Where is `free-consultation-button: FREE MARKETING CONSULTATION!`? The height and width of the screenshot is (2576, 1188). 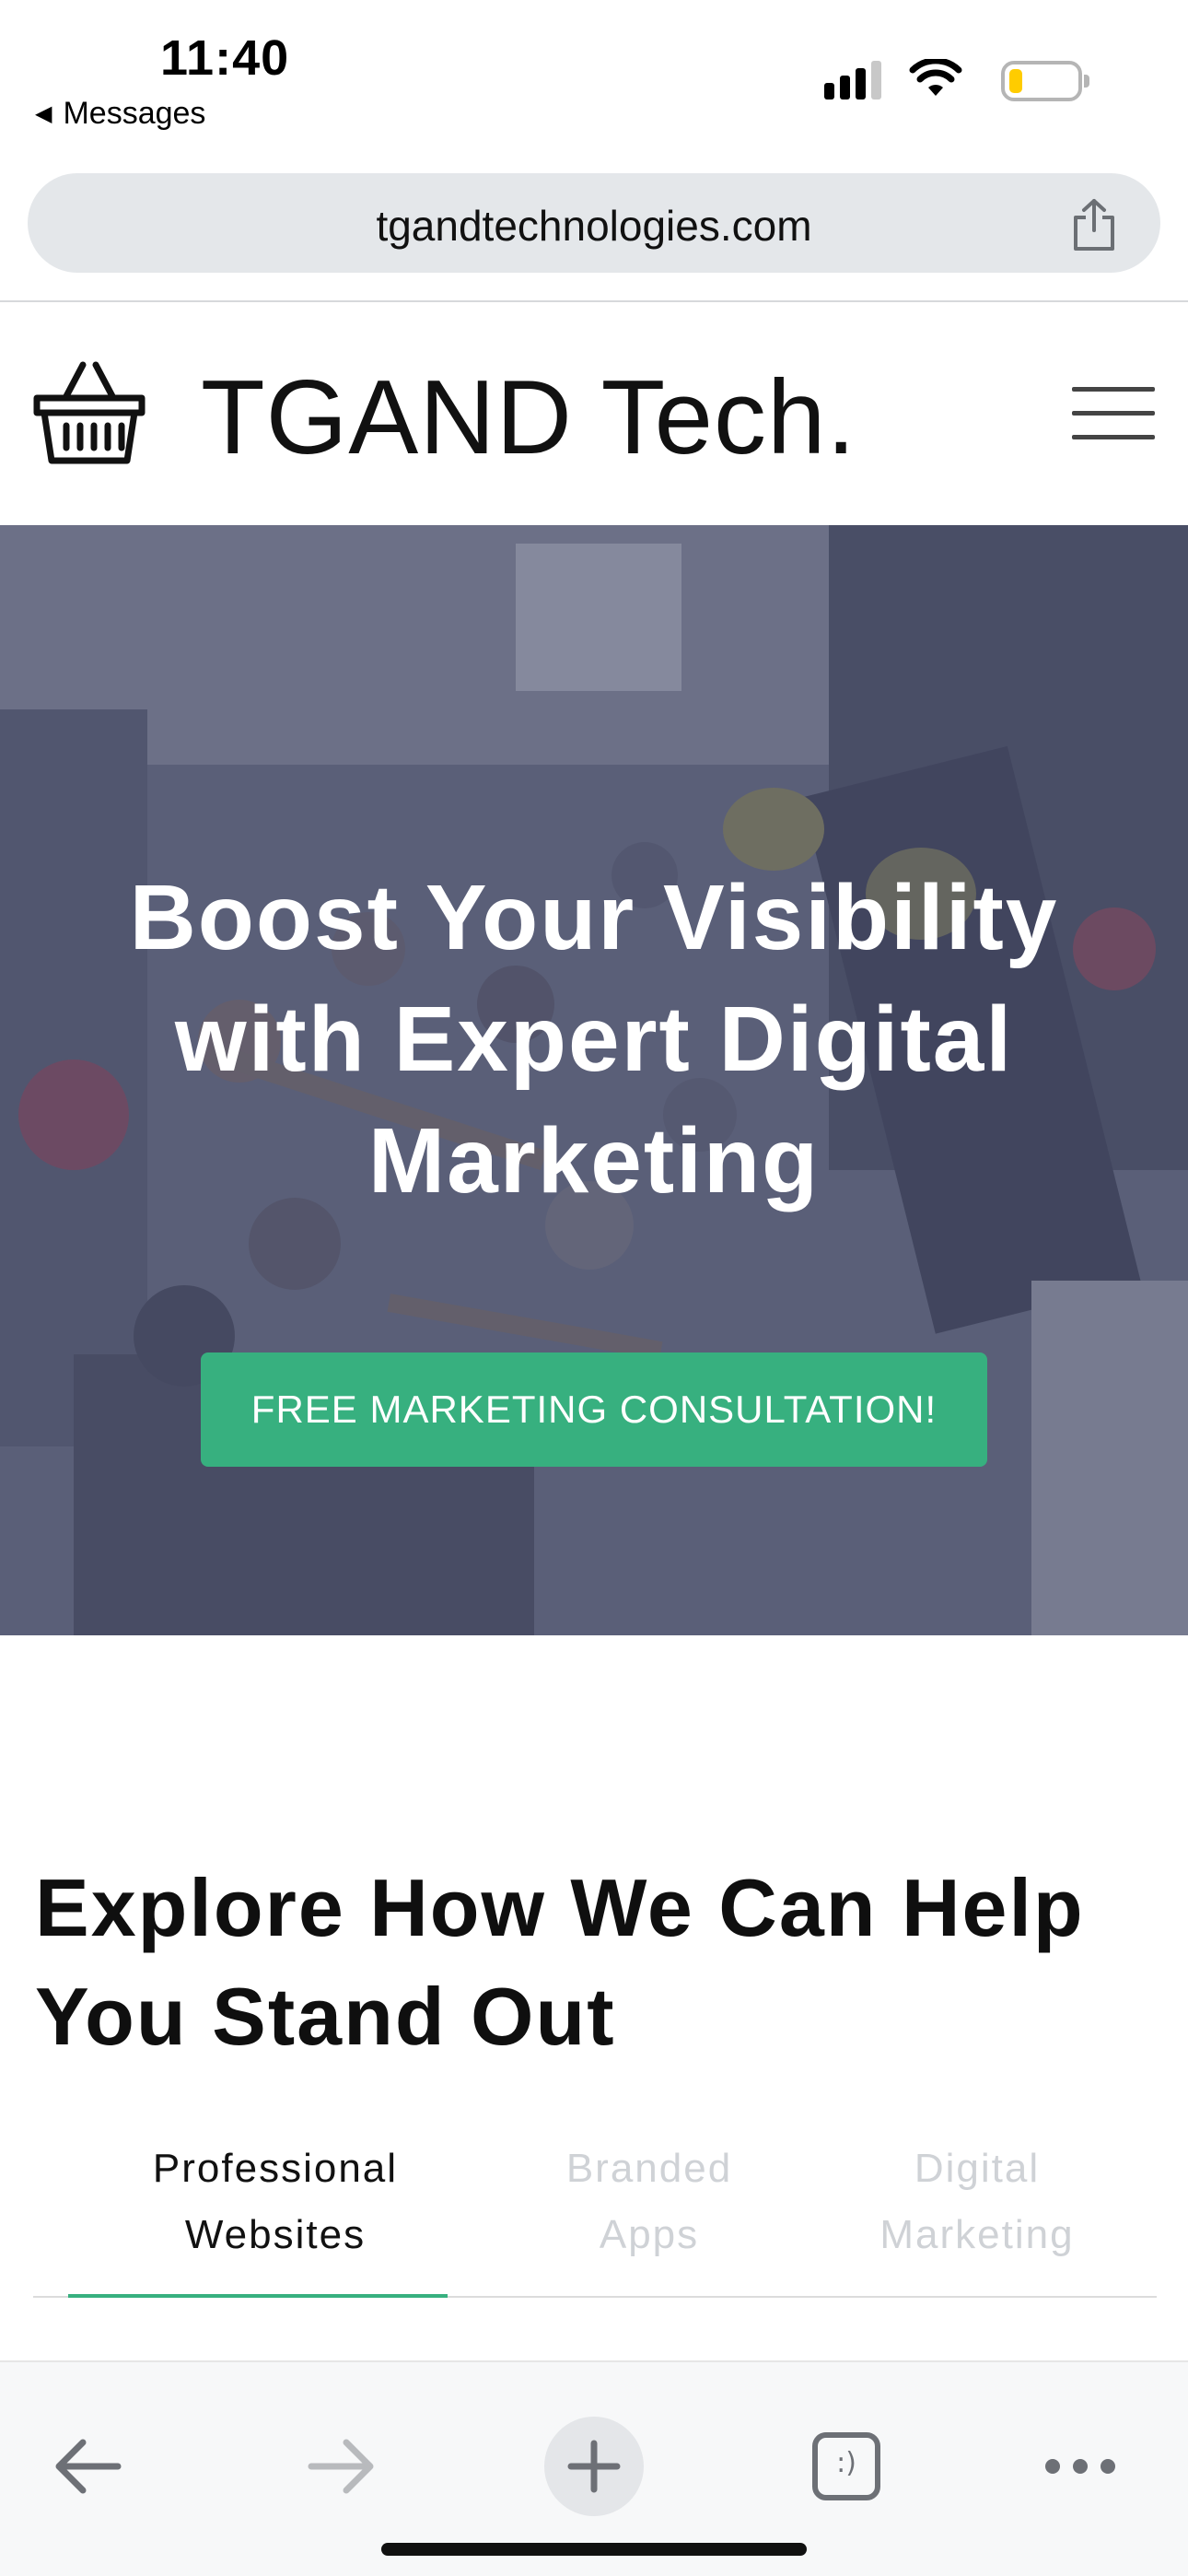 free-consultation-button: FREE MARKETING CONSULTATION! is located at coordinates (594, 1409).